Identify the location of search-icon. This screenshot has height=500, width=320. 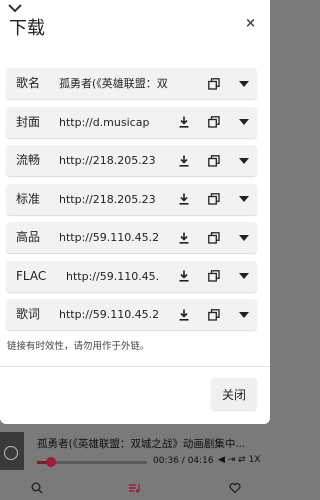
(37, 488).